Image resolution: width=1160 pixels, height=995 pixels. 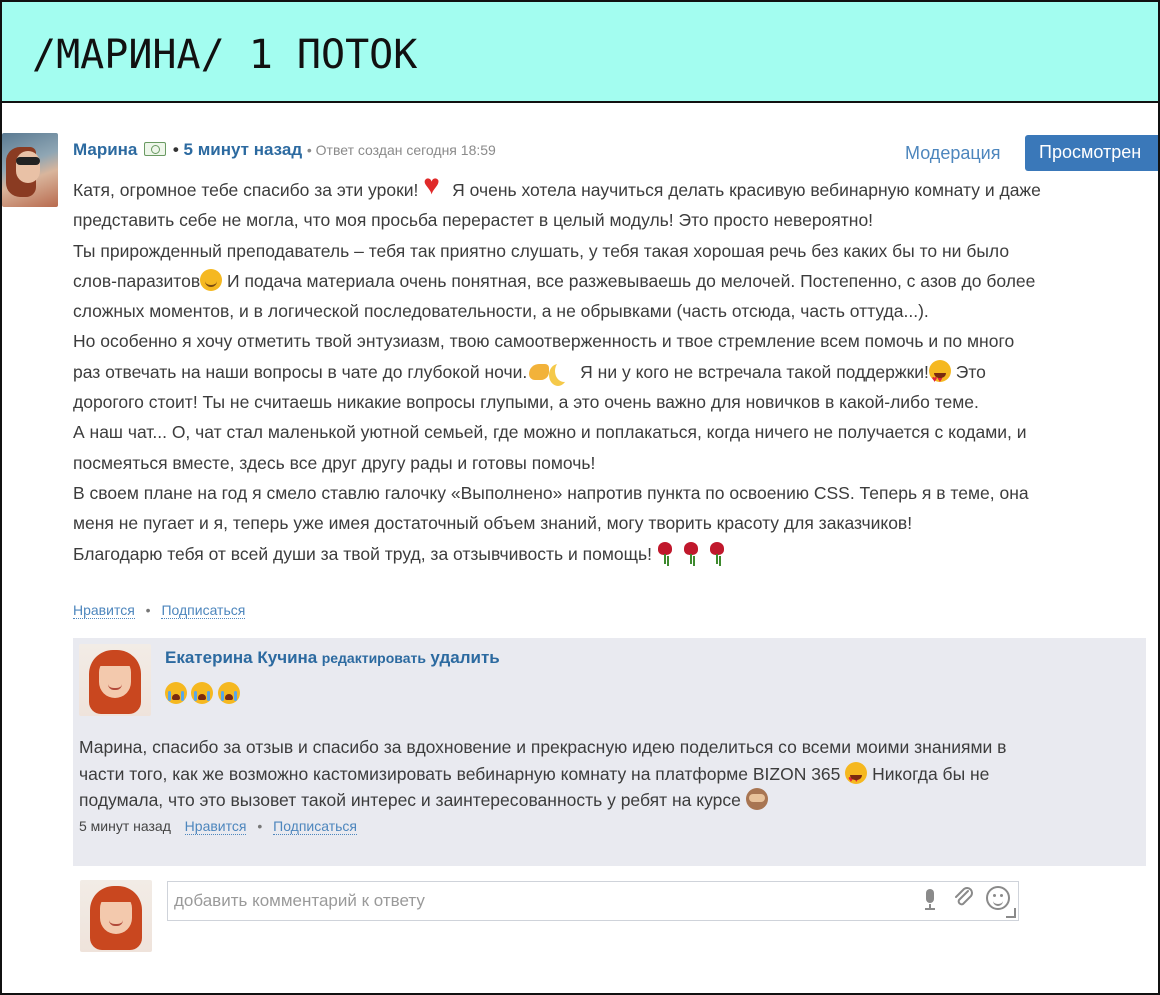 I want to click on review-created-meta: • Ответ создан сегодня 18:59, so click(x=401, y=150).